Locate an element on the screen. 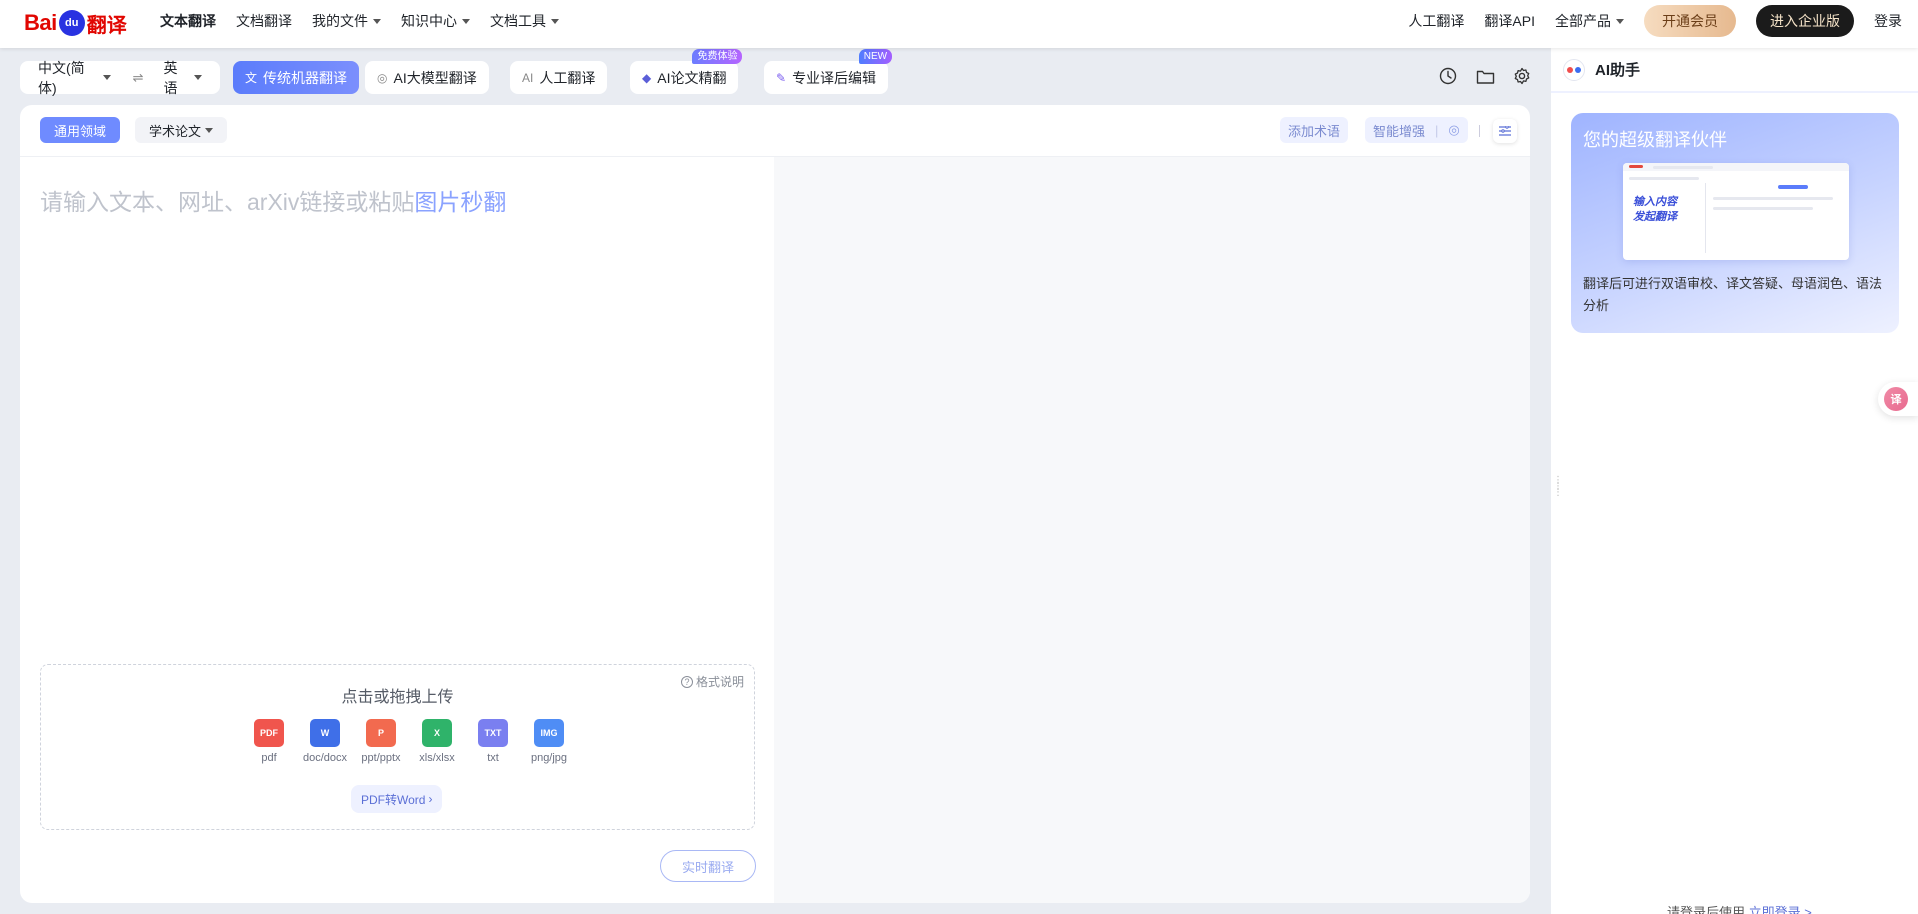  source-language-select: 中文(简体) is located at coordinates (74, 78).